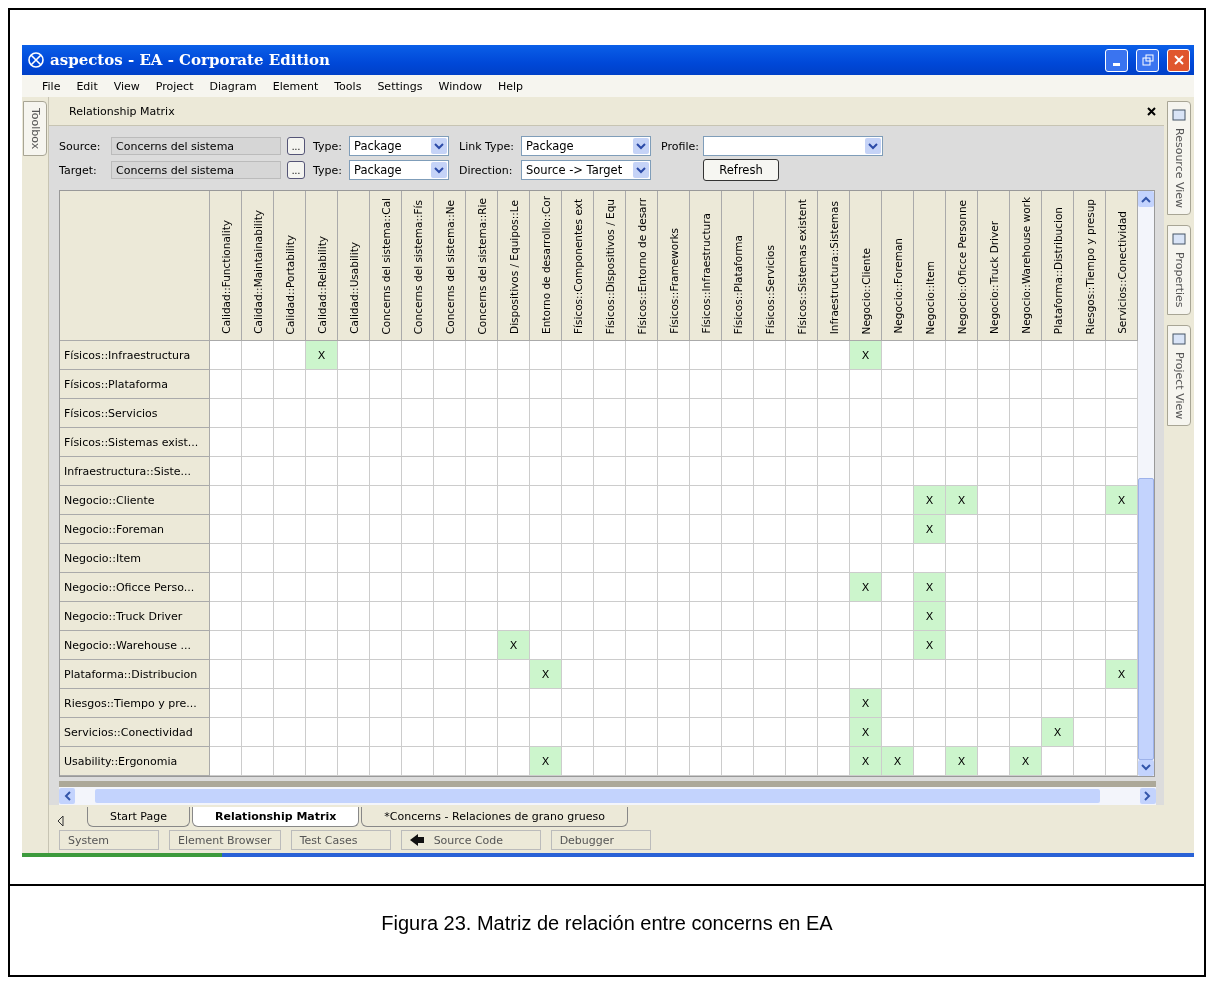  I want to click on menu-item: File, so click(51, 86).